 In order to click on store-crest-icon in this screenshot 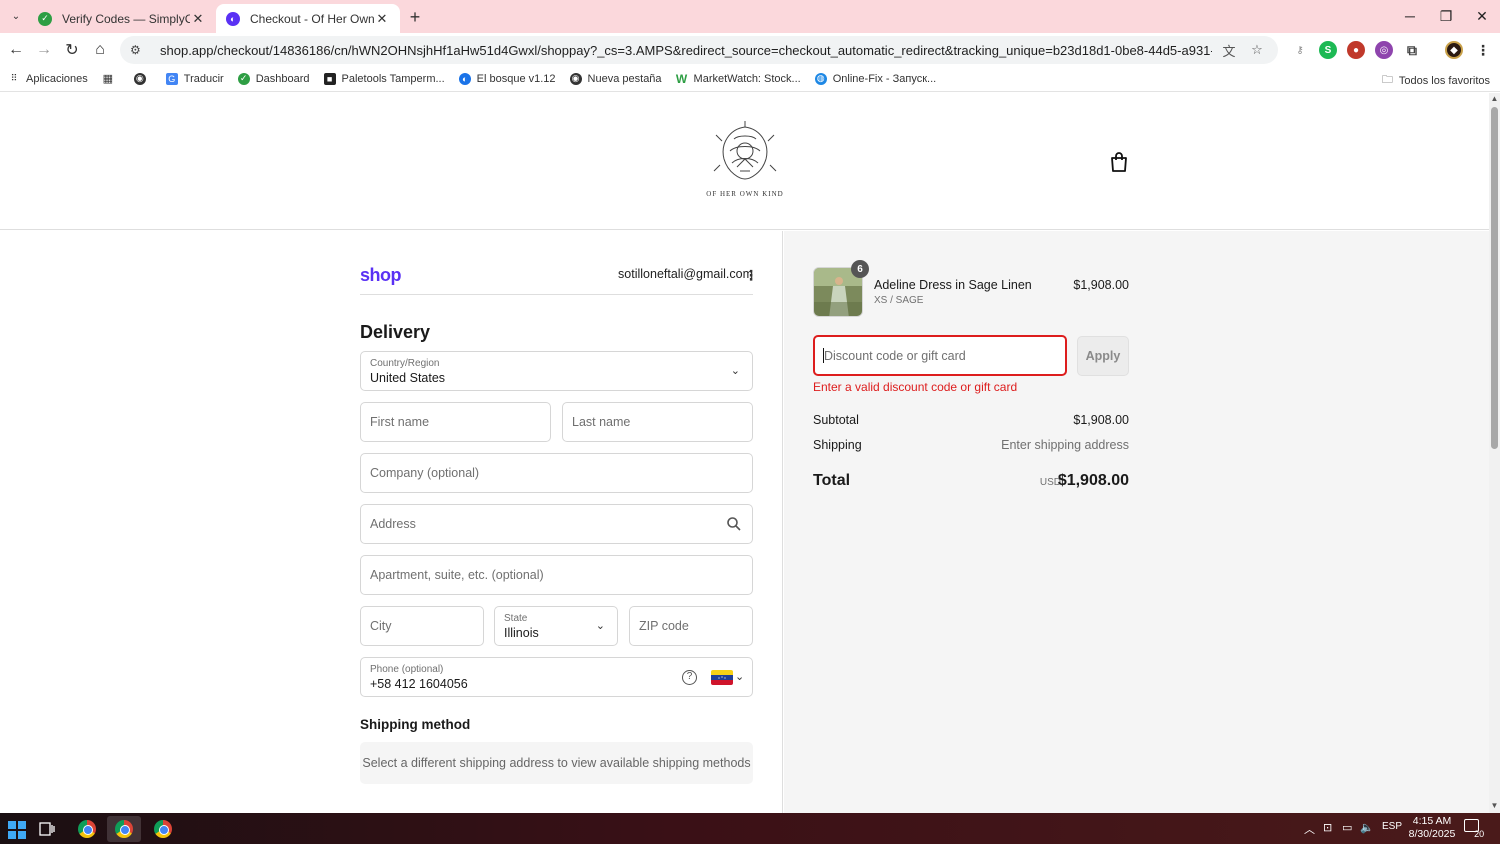, I will do `click(745, 150)`.